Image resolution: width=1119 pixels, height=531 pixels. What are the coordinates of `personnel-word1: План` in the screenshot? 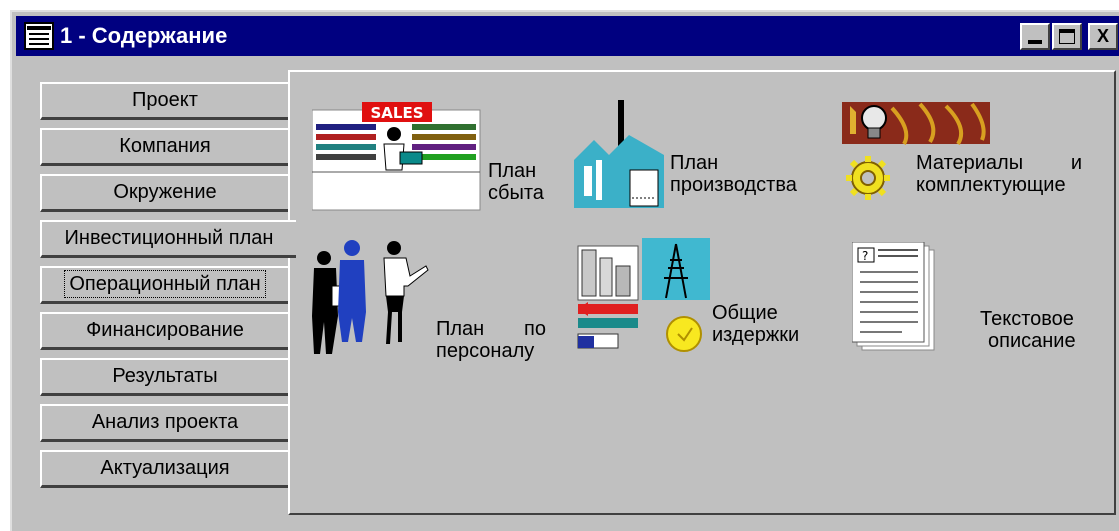 It's located at (460, 329).